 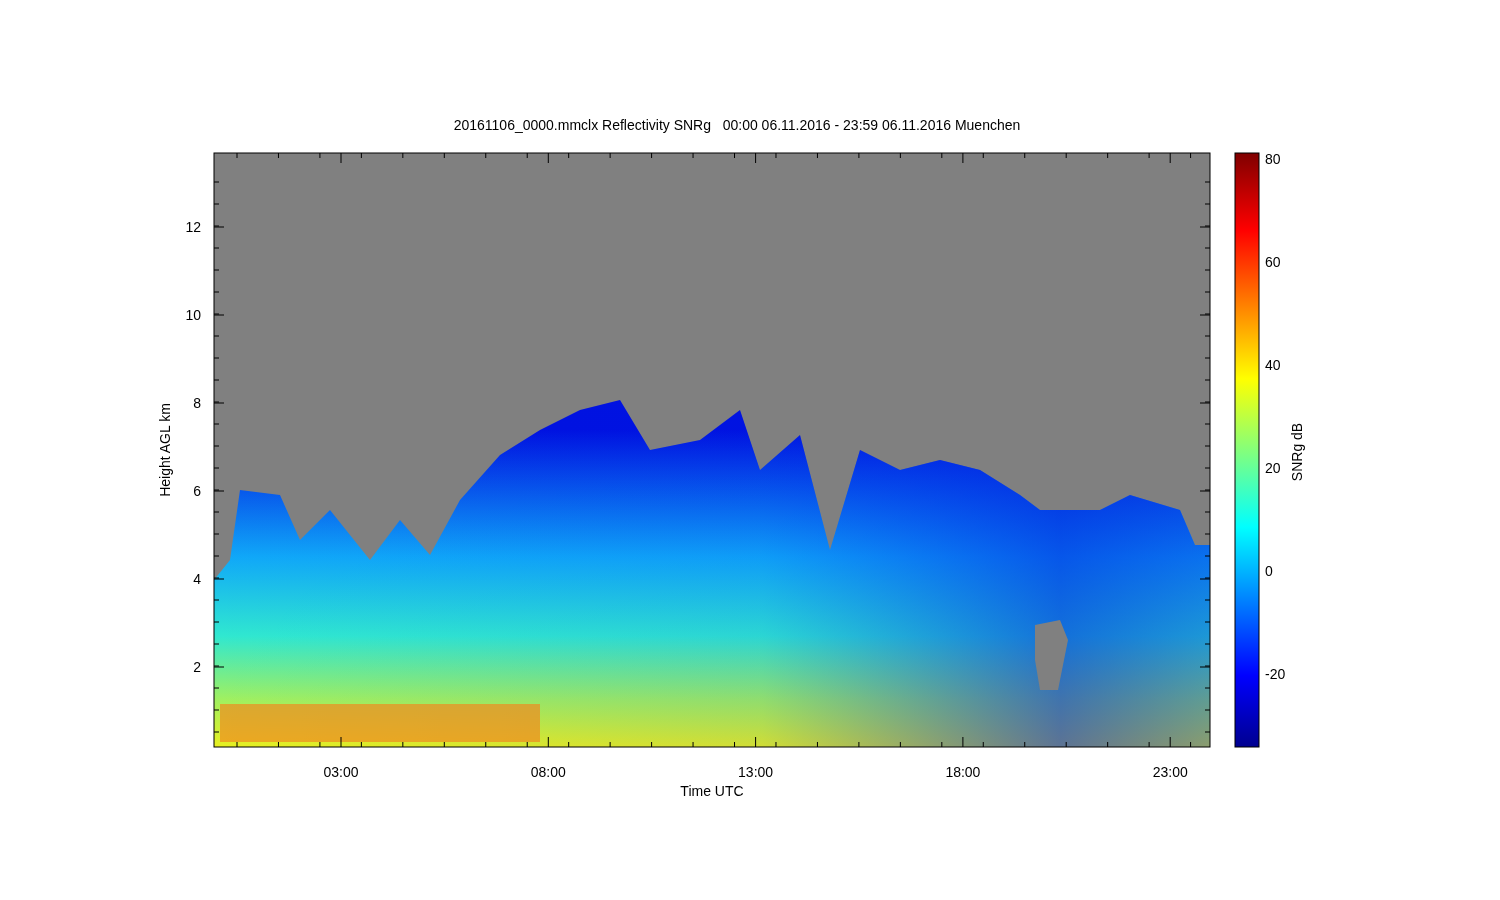 I want to click on y-tick-label: 2, so click(x=197, y=667).